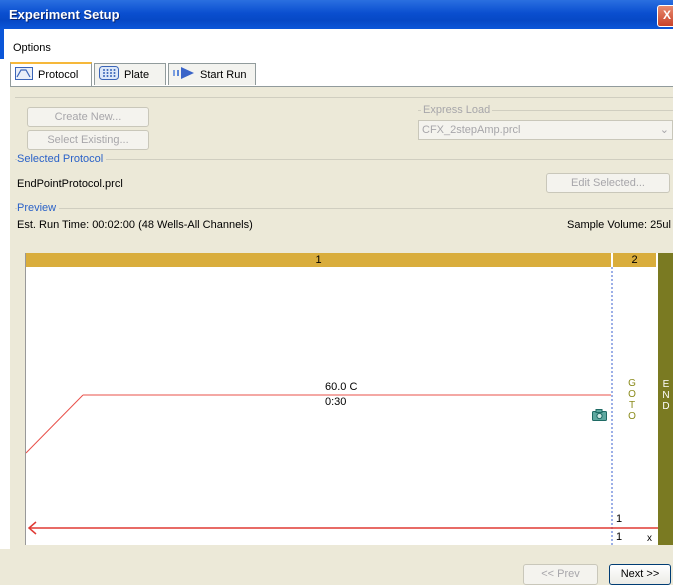  What do you see at coordinates (344, 208) in the screenshot?
I see `preview-border` at bounding box center [344, 208].